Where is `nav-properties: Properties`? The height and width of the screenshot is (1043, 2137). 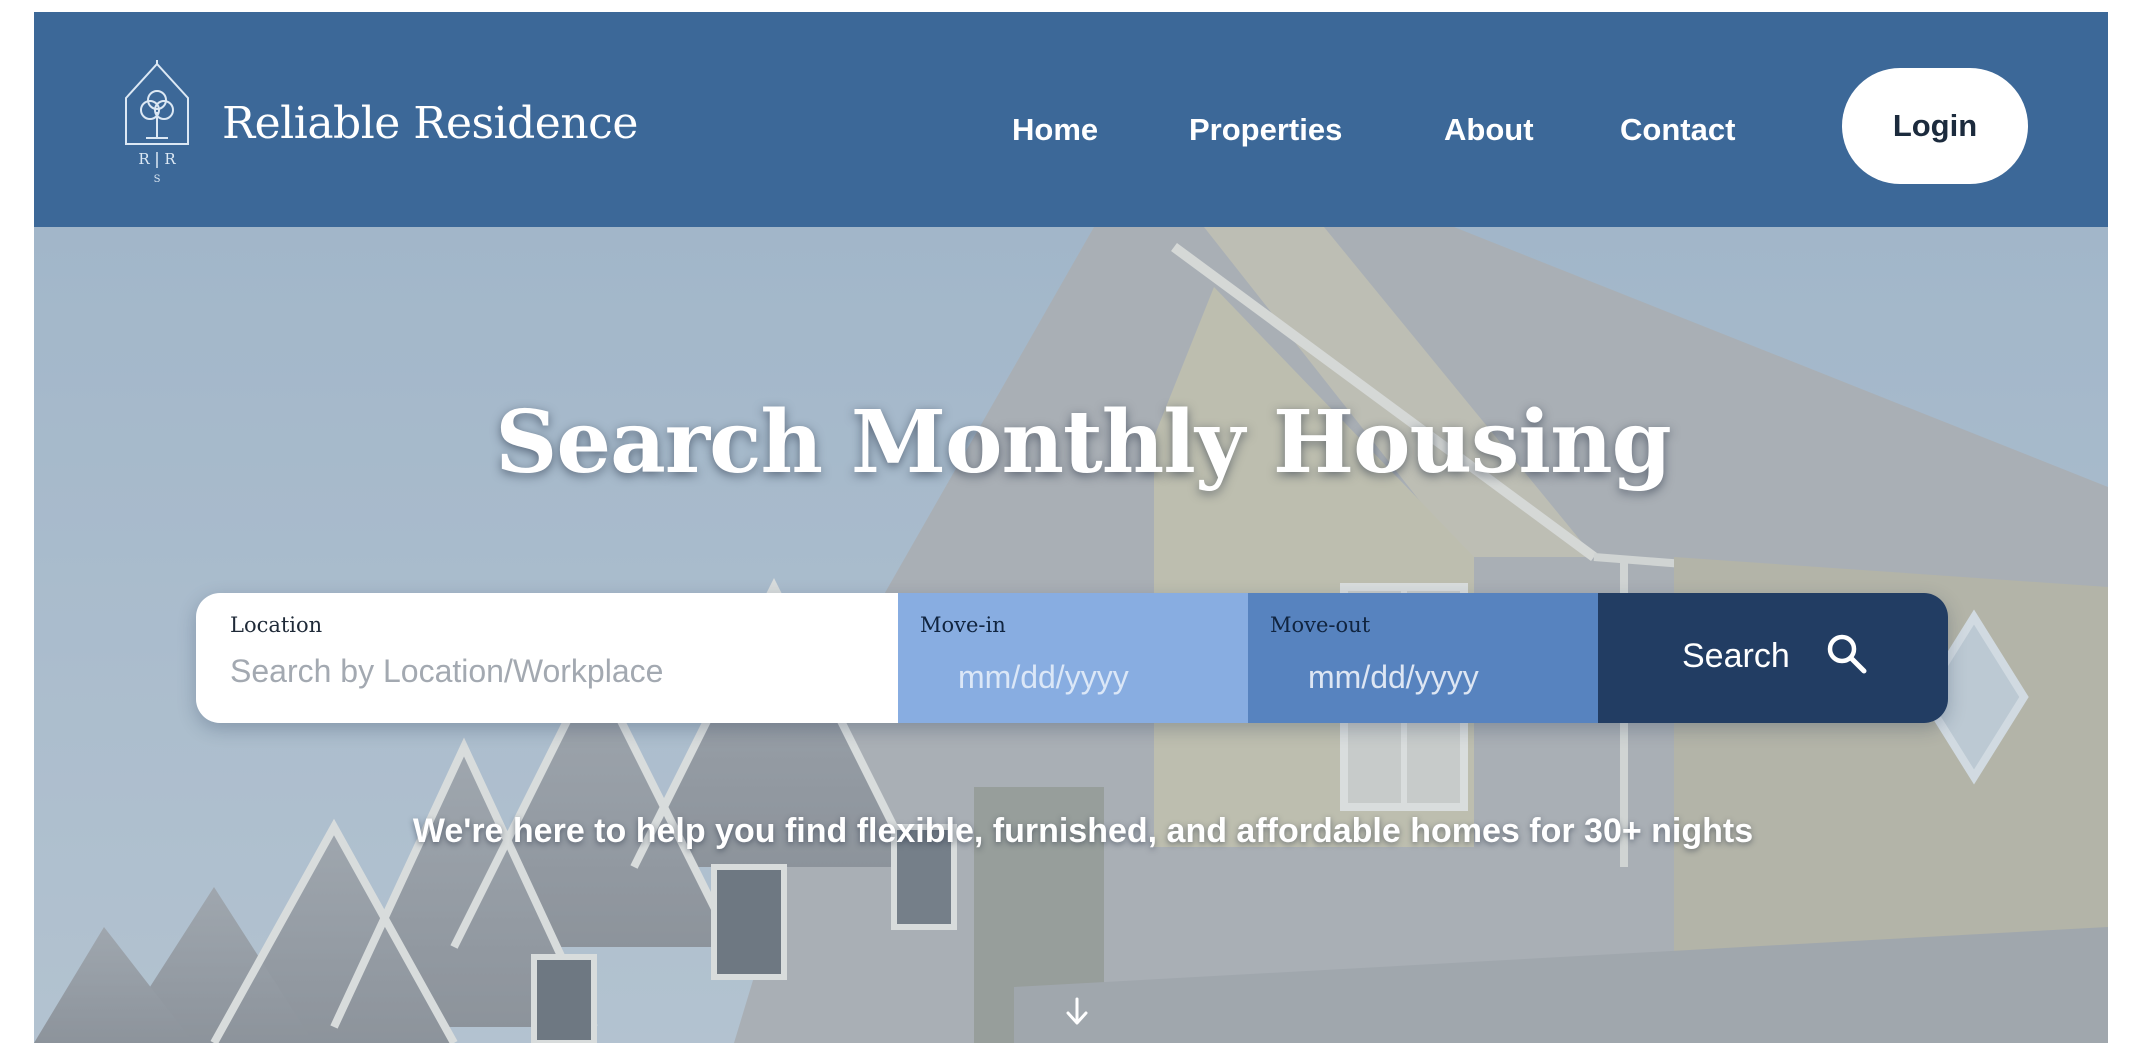 nav-properties: Properties is located at coordinates (1265, 130).